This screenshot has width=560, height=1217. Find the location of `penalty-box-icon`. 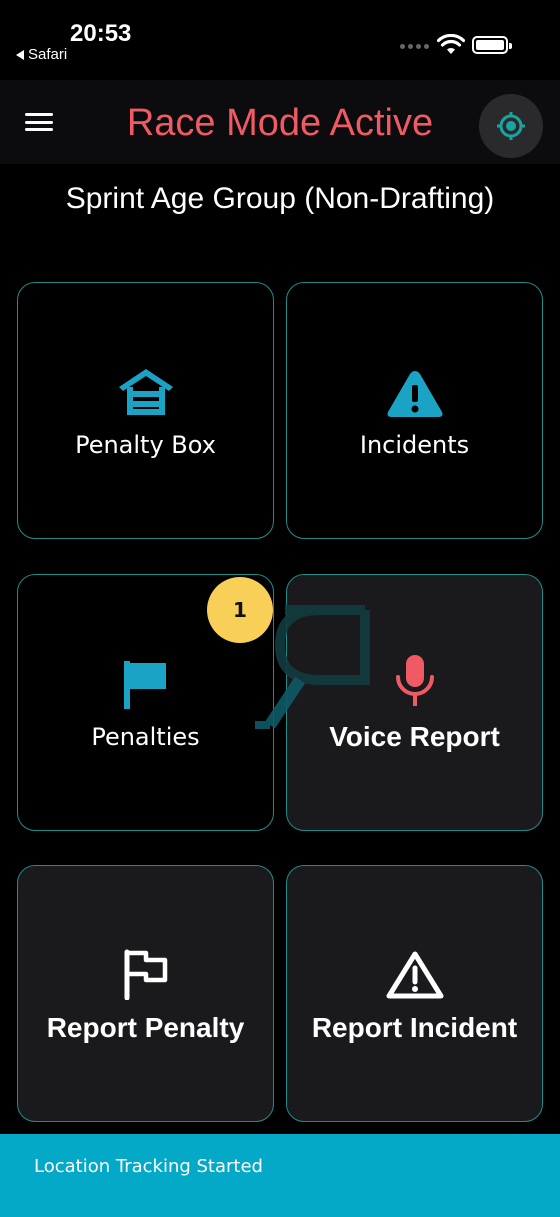

penalty-box-icon is located at coordinates (145, 392).